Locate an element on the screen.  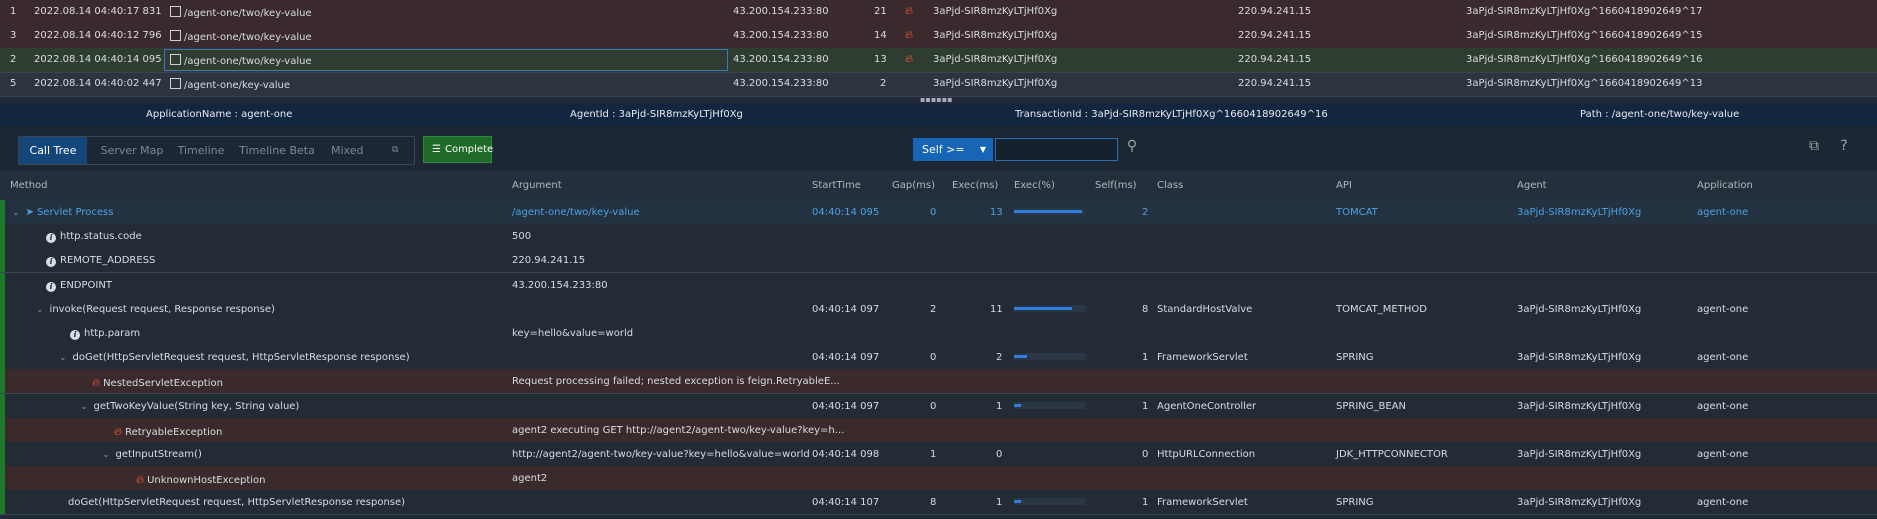
external-link-icon: ⧉ is located at coordinates (399, 150).